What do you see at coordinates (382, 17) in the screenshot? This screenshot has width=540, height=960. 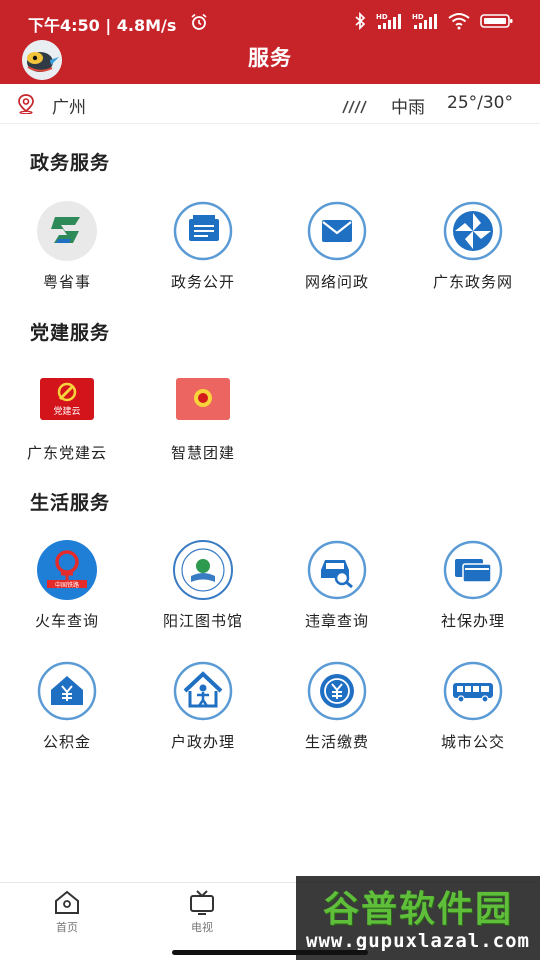 I see `sim1-label: HD` at bounding box center [382, 17].